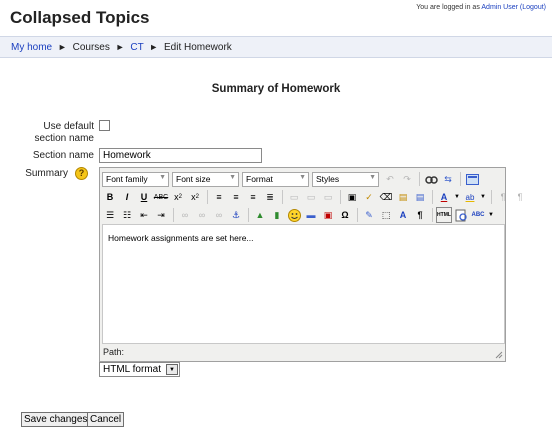 This screenshot has width=552, height=432. Describe the element at coordinates (369, 215) in the screenshot. I see `edit-icon: ✎` at that location.